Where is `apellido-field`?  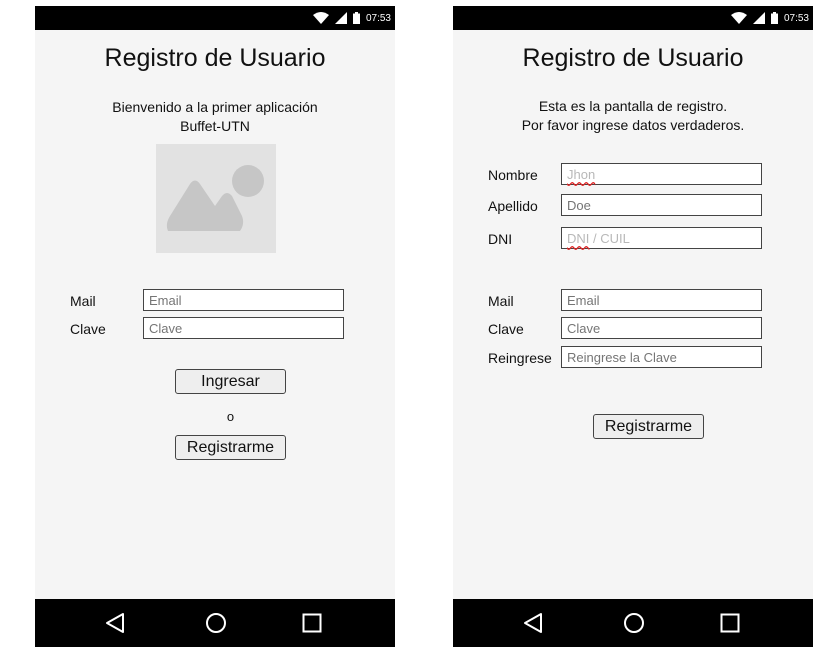 apellido-field is located at coordinates (661, 205).